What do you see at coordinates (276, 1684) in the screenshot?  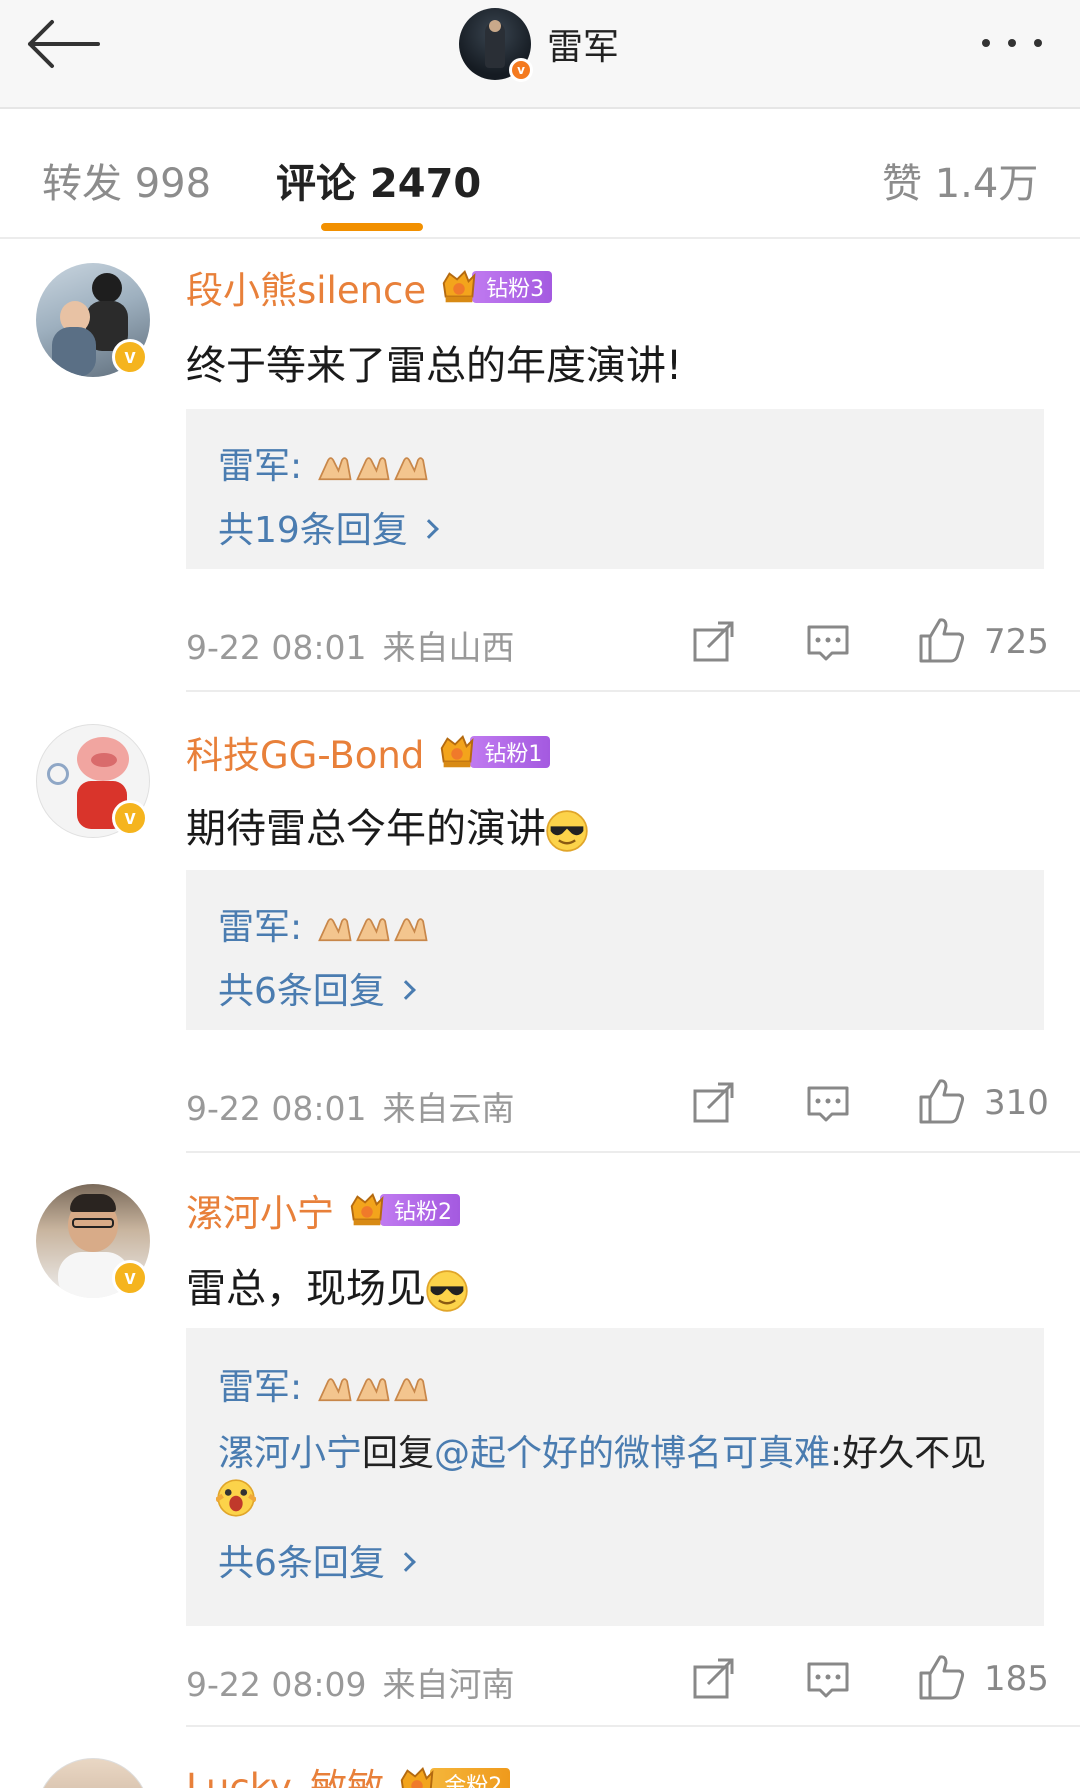 I see `comment-timestamp: 9-22 08:09` at bounding box center [276, 1684].